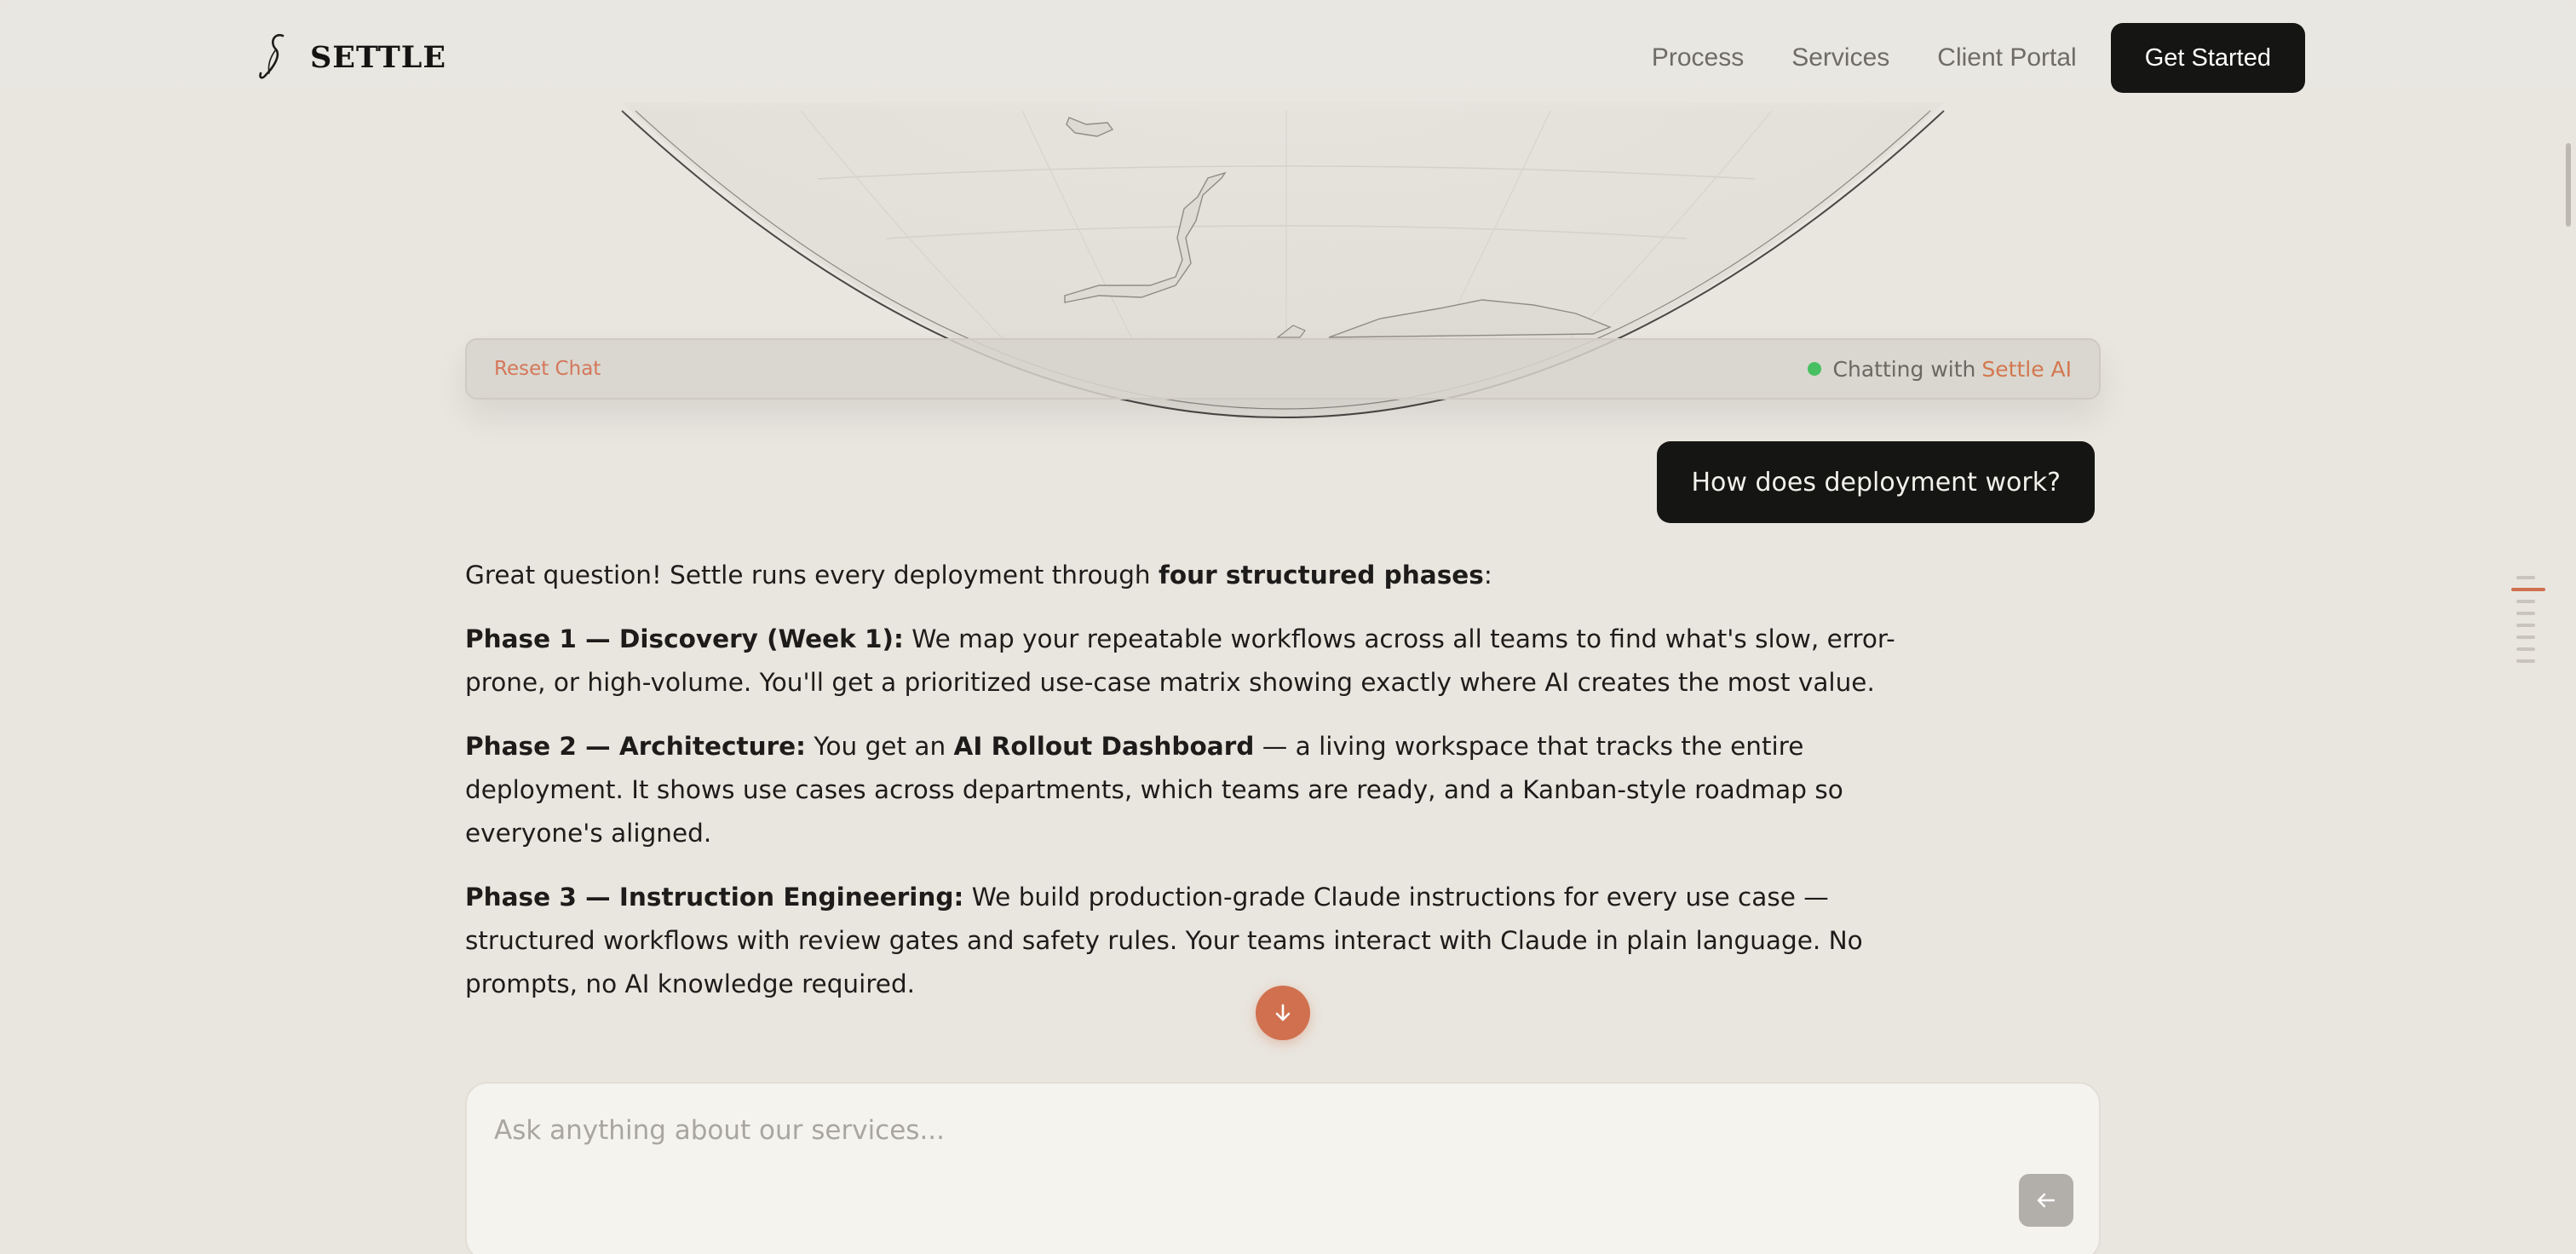  Describe the element at coordinates (636, 746) in the screenshot. I see `phase-2-title: Phase 2 — Architecture:` at that location.